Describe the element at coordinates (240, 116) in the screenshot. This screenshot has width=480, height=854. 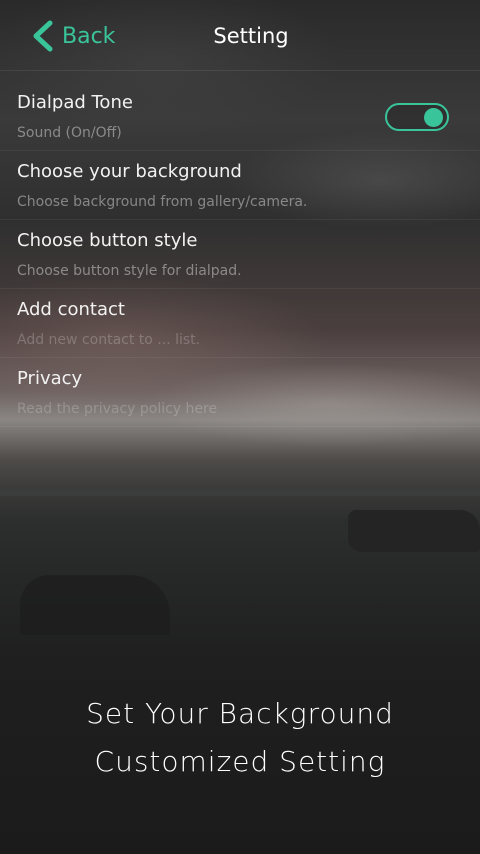
I see `setting-dialpad-tone: Dialpad Tone Sound (On/Off)` at that location.